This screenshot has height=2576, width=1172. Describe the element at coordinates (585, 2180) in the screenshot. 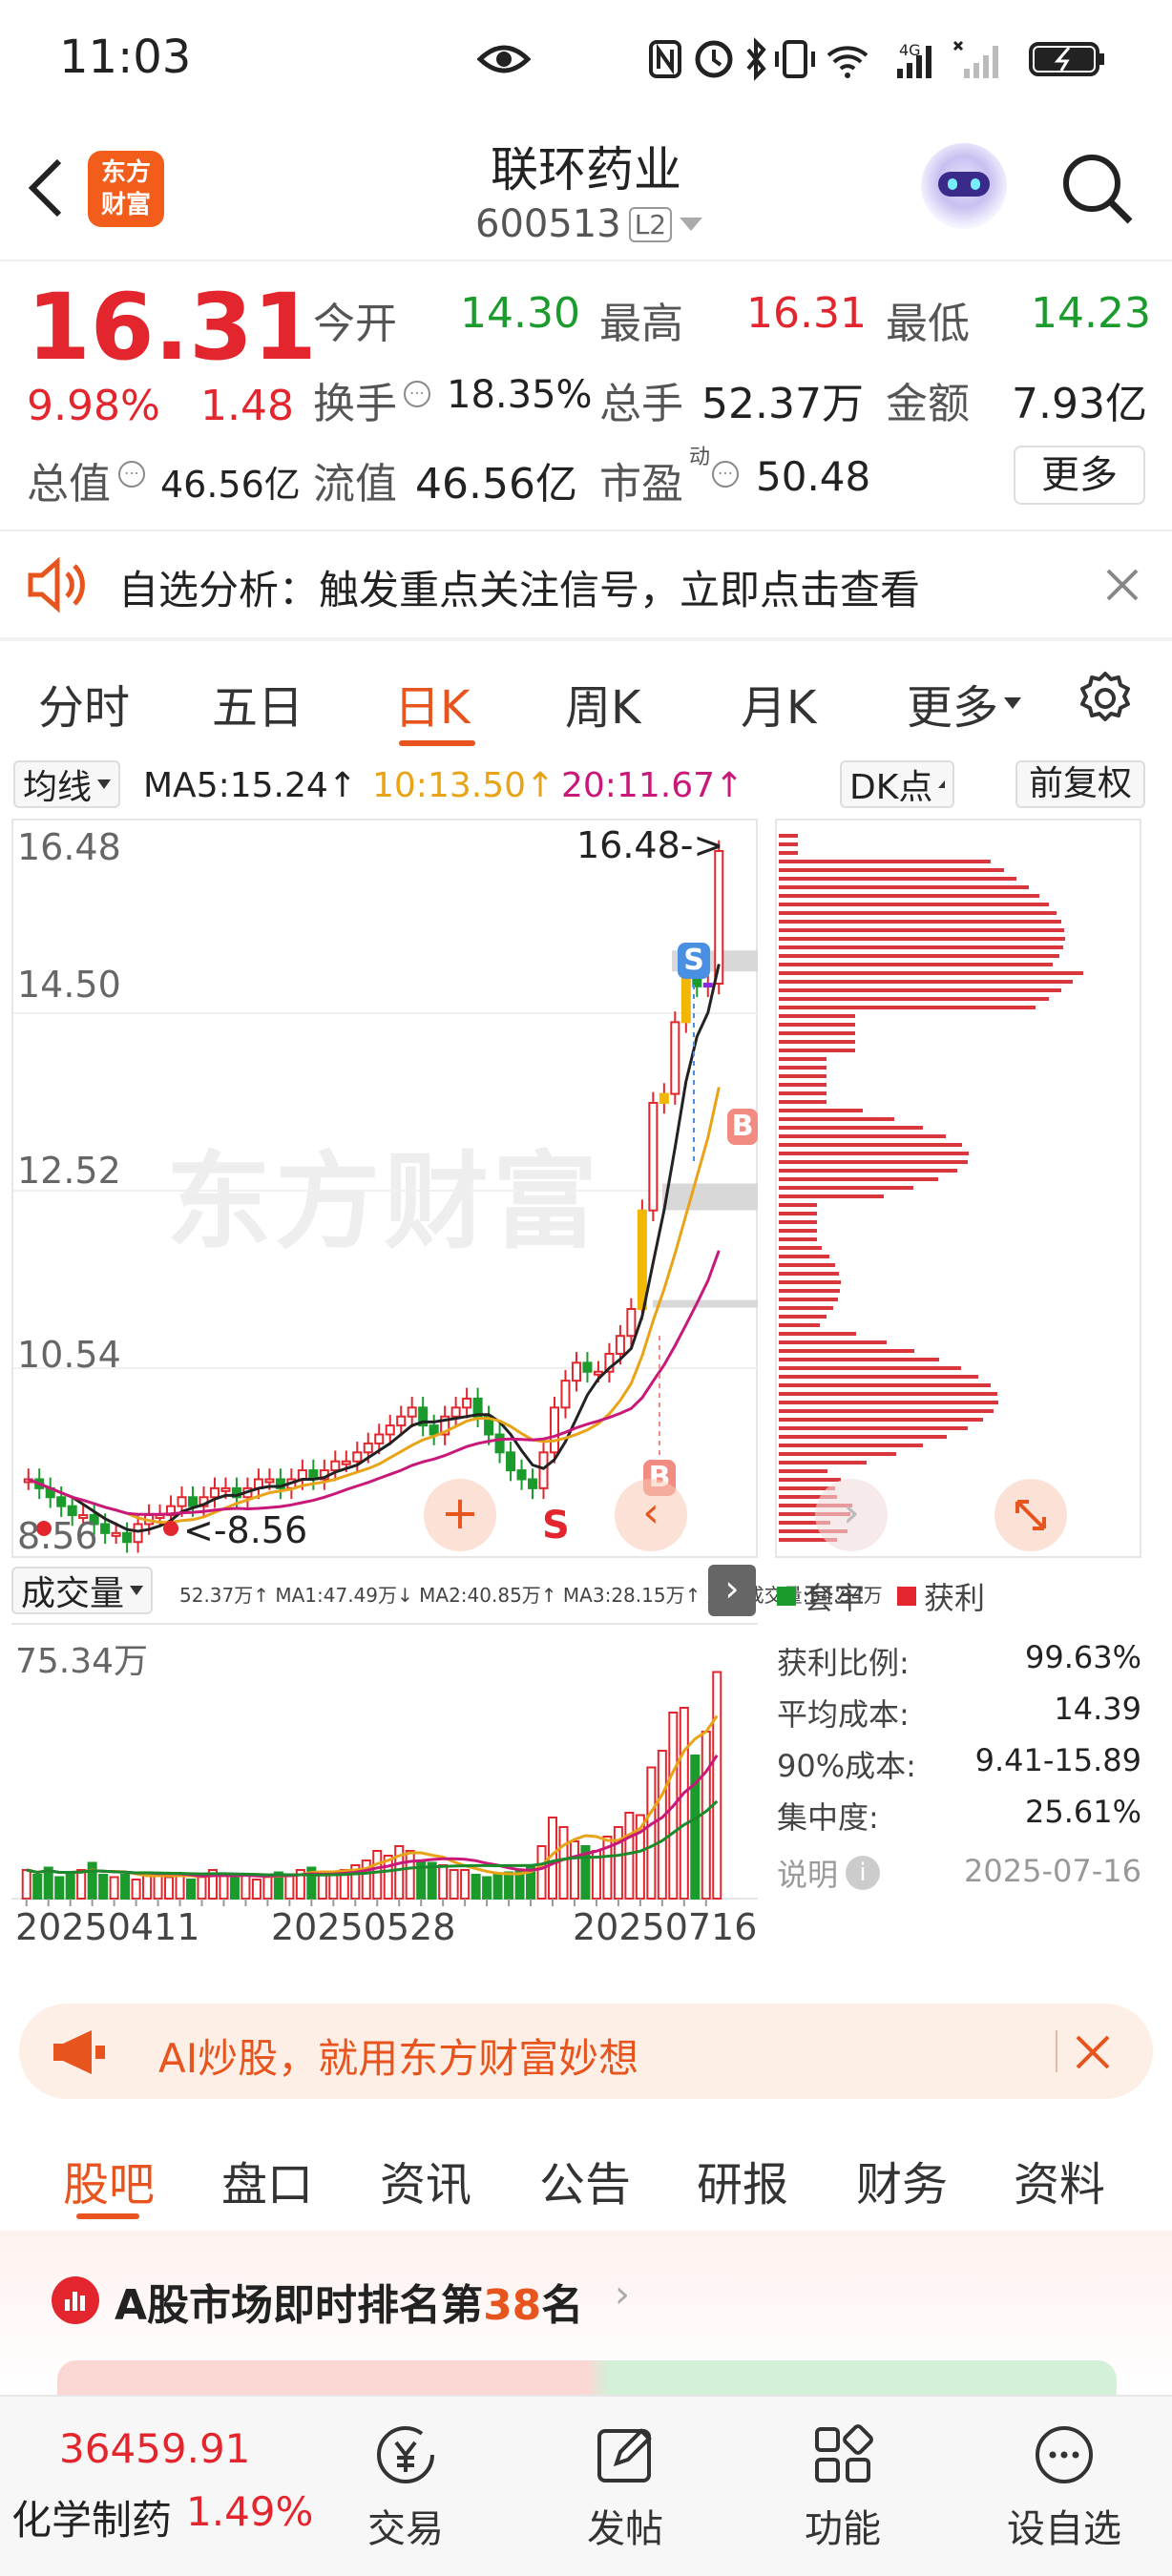

I see `tab-announcements: 公告` at that location.